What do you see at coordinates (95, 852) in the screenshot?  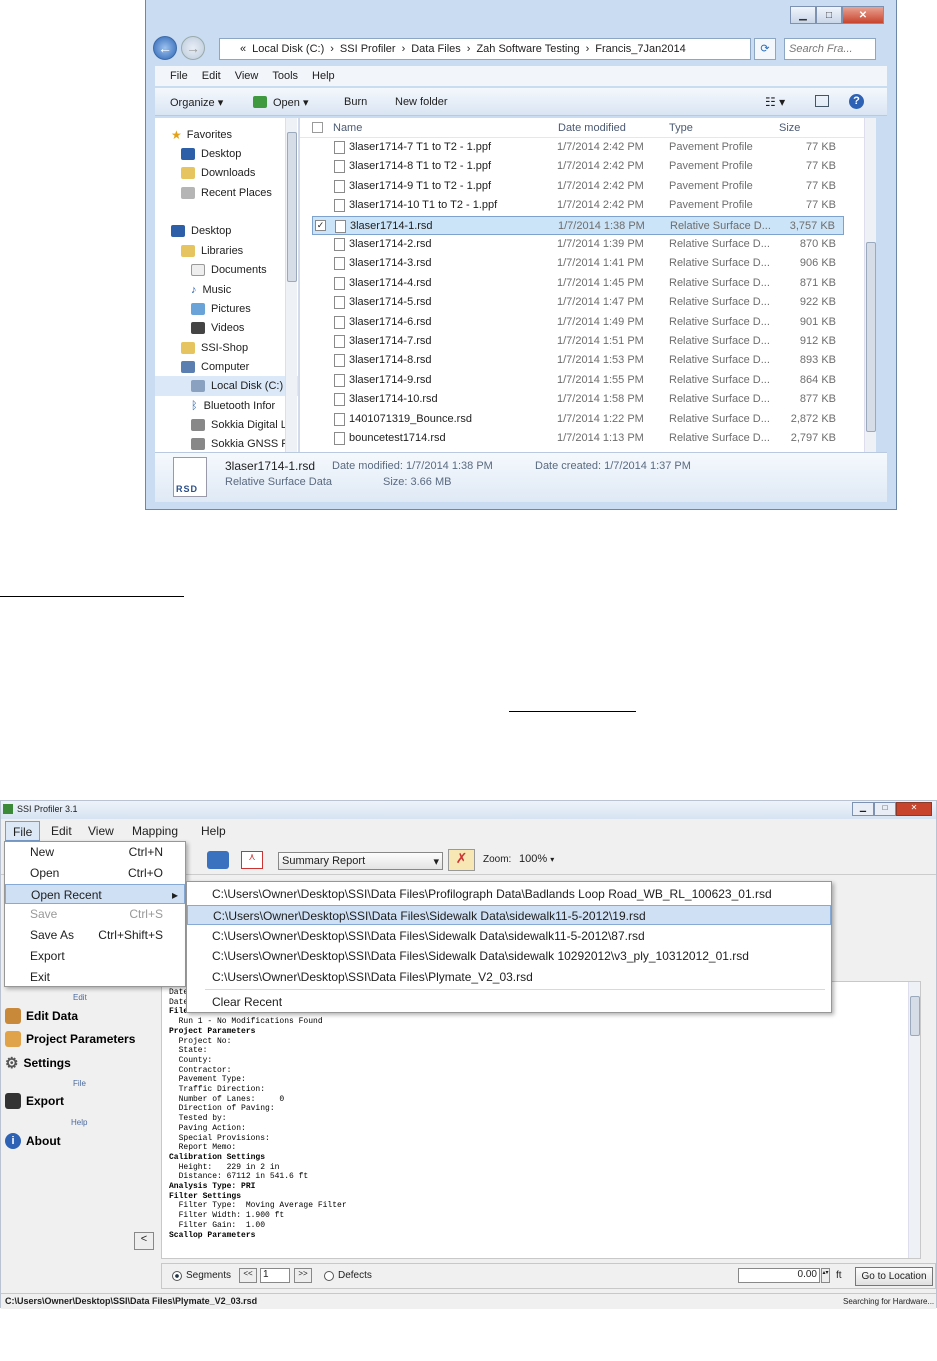 I see `file-menu-item: New Ctrl+N` at bounding box center [95, 852].